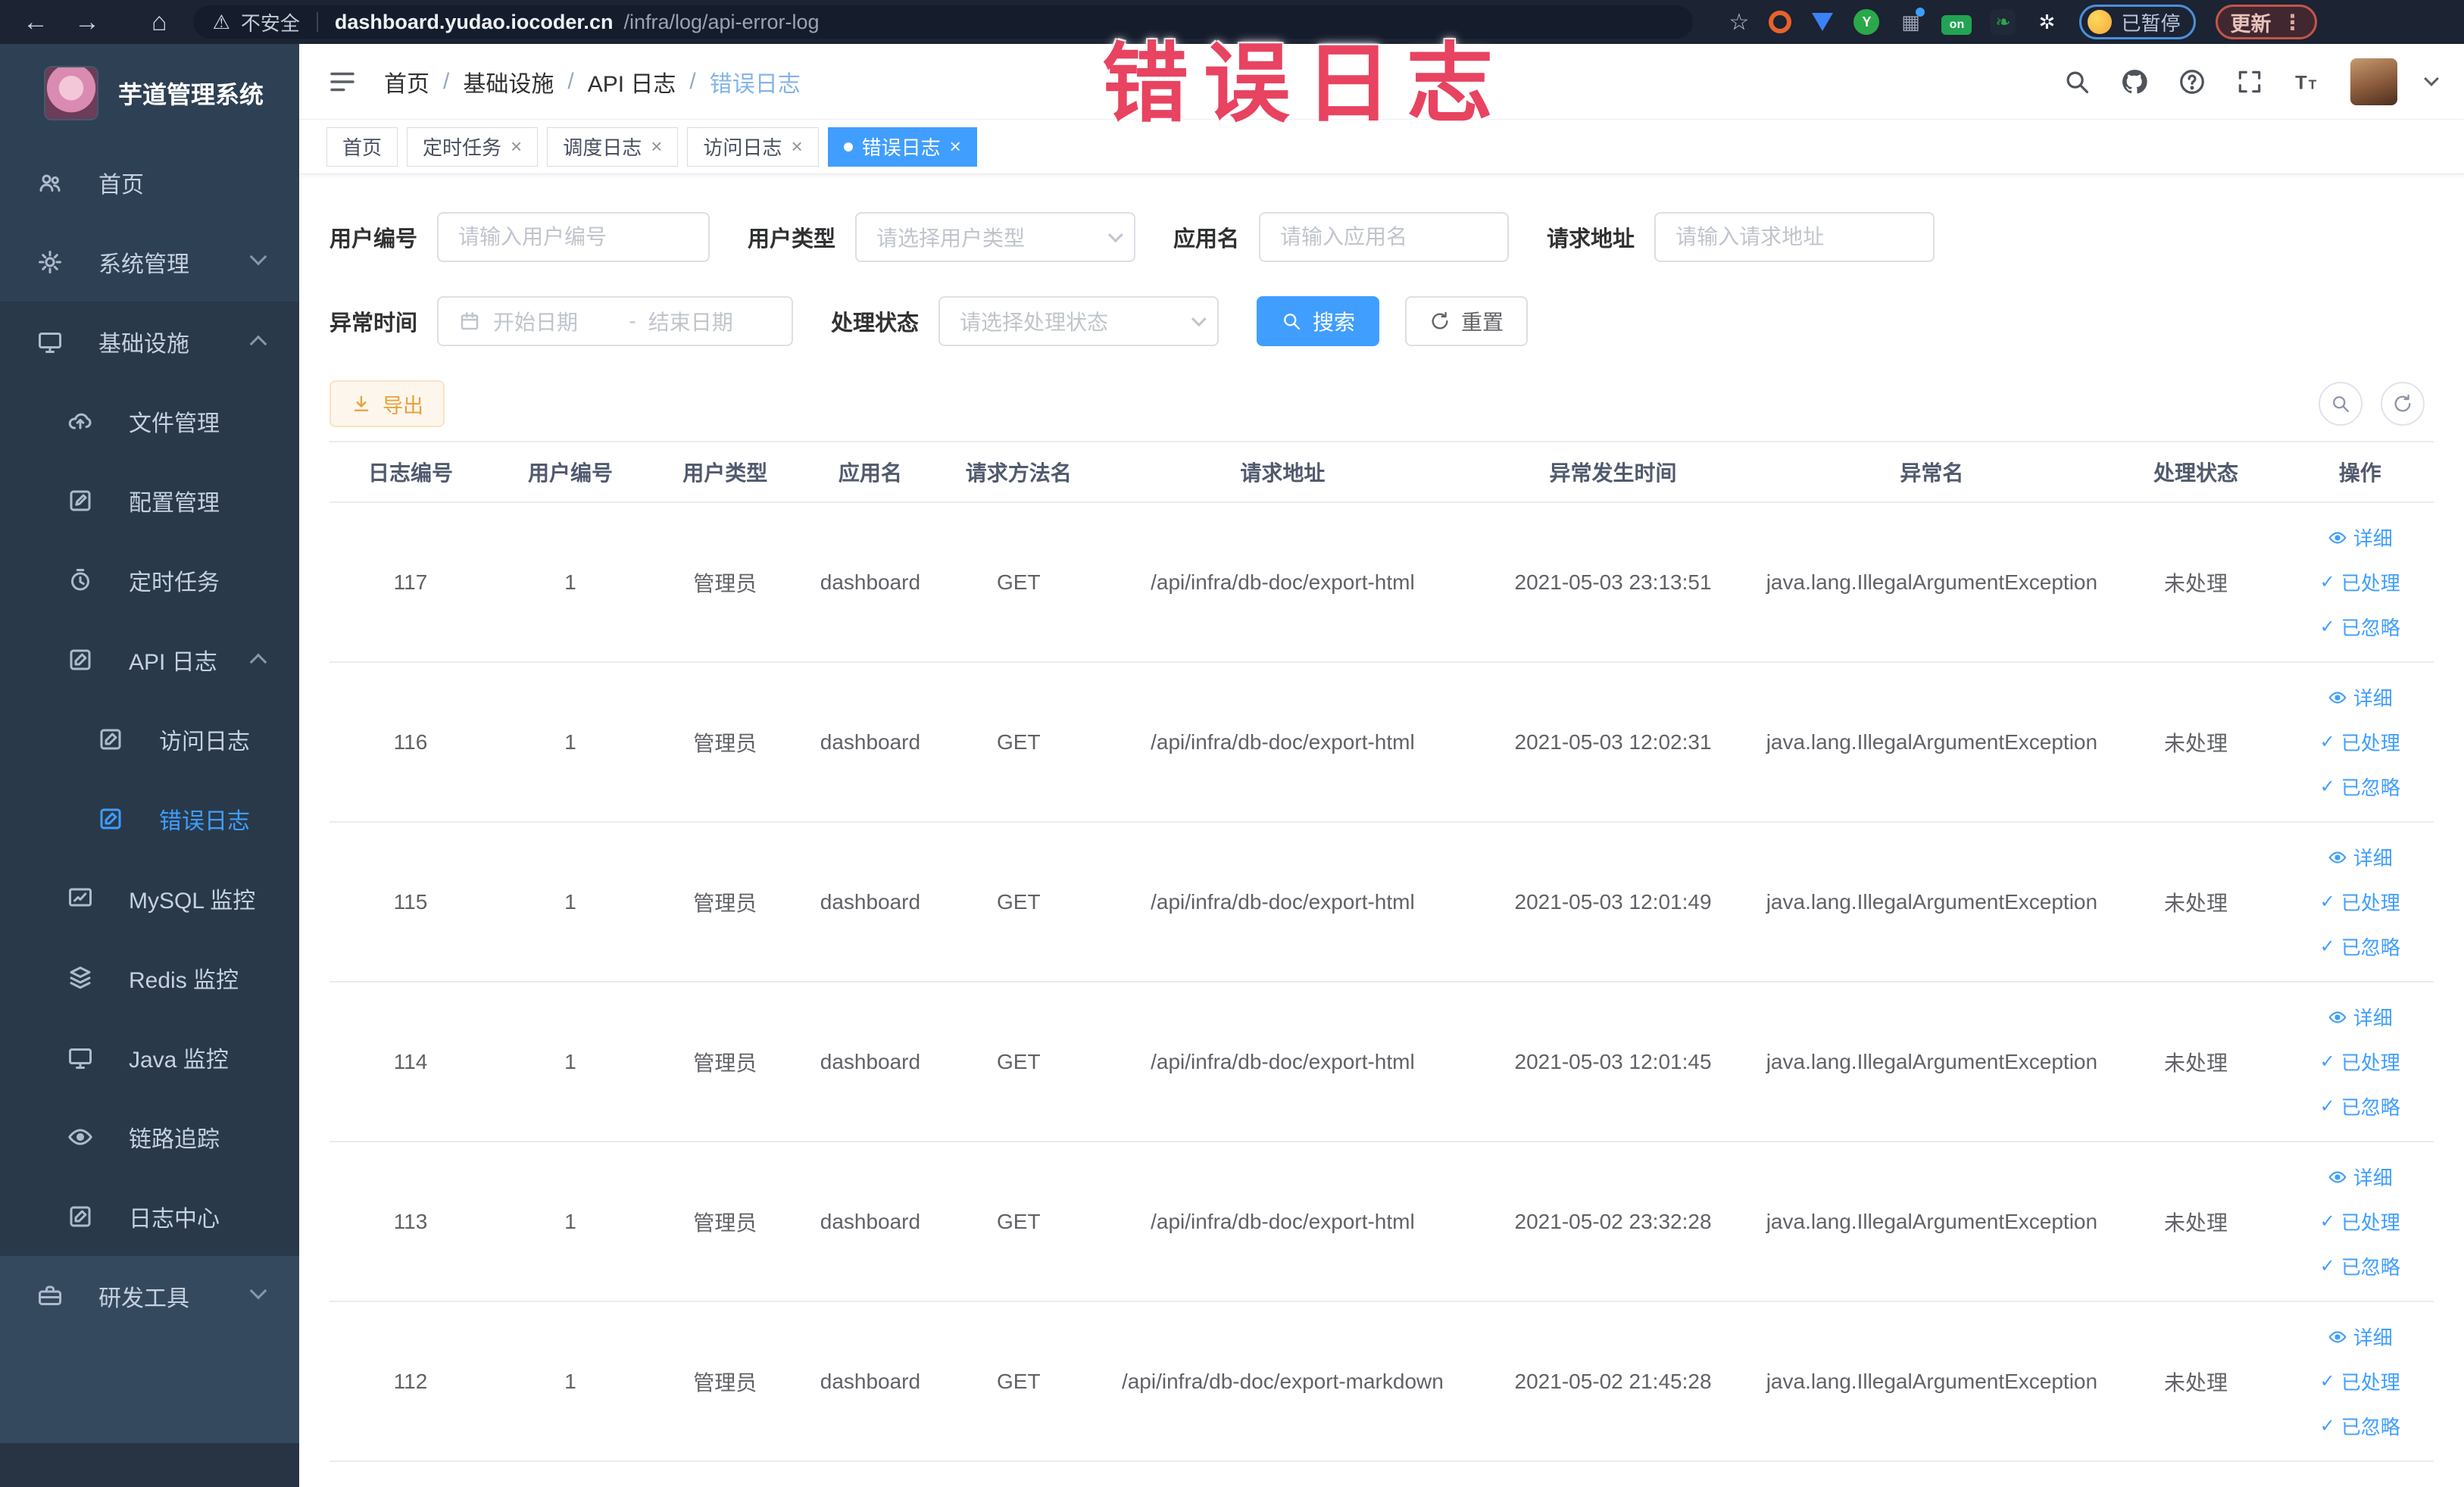 Image resolution: width=2464 pixels, height=1487 pixels. I want to click on exception-time-range-picker: 开始日期 - 结束日期, so click(615, 321).